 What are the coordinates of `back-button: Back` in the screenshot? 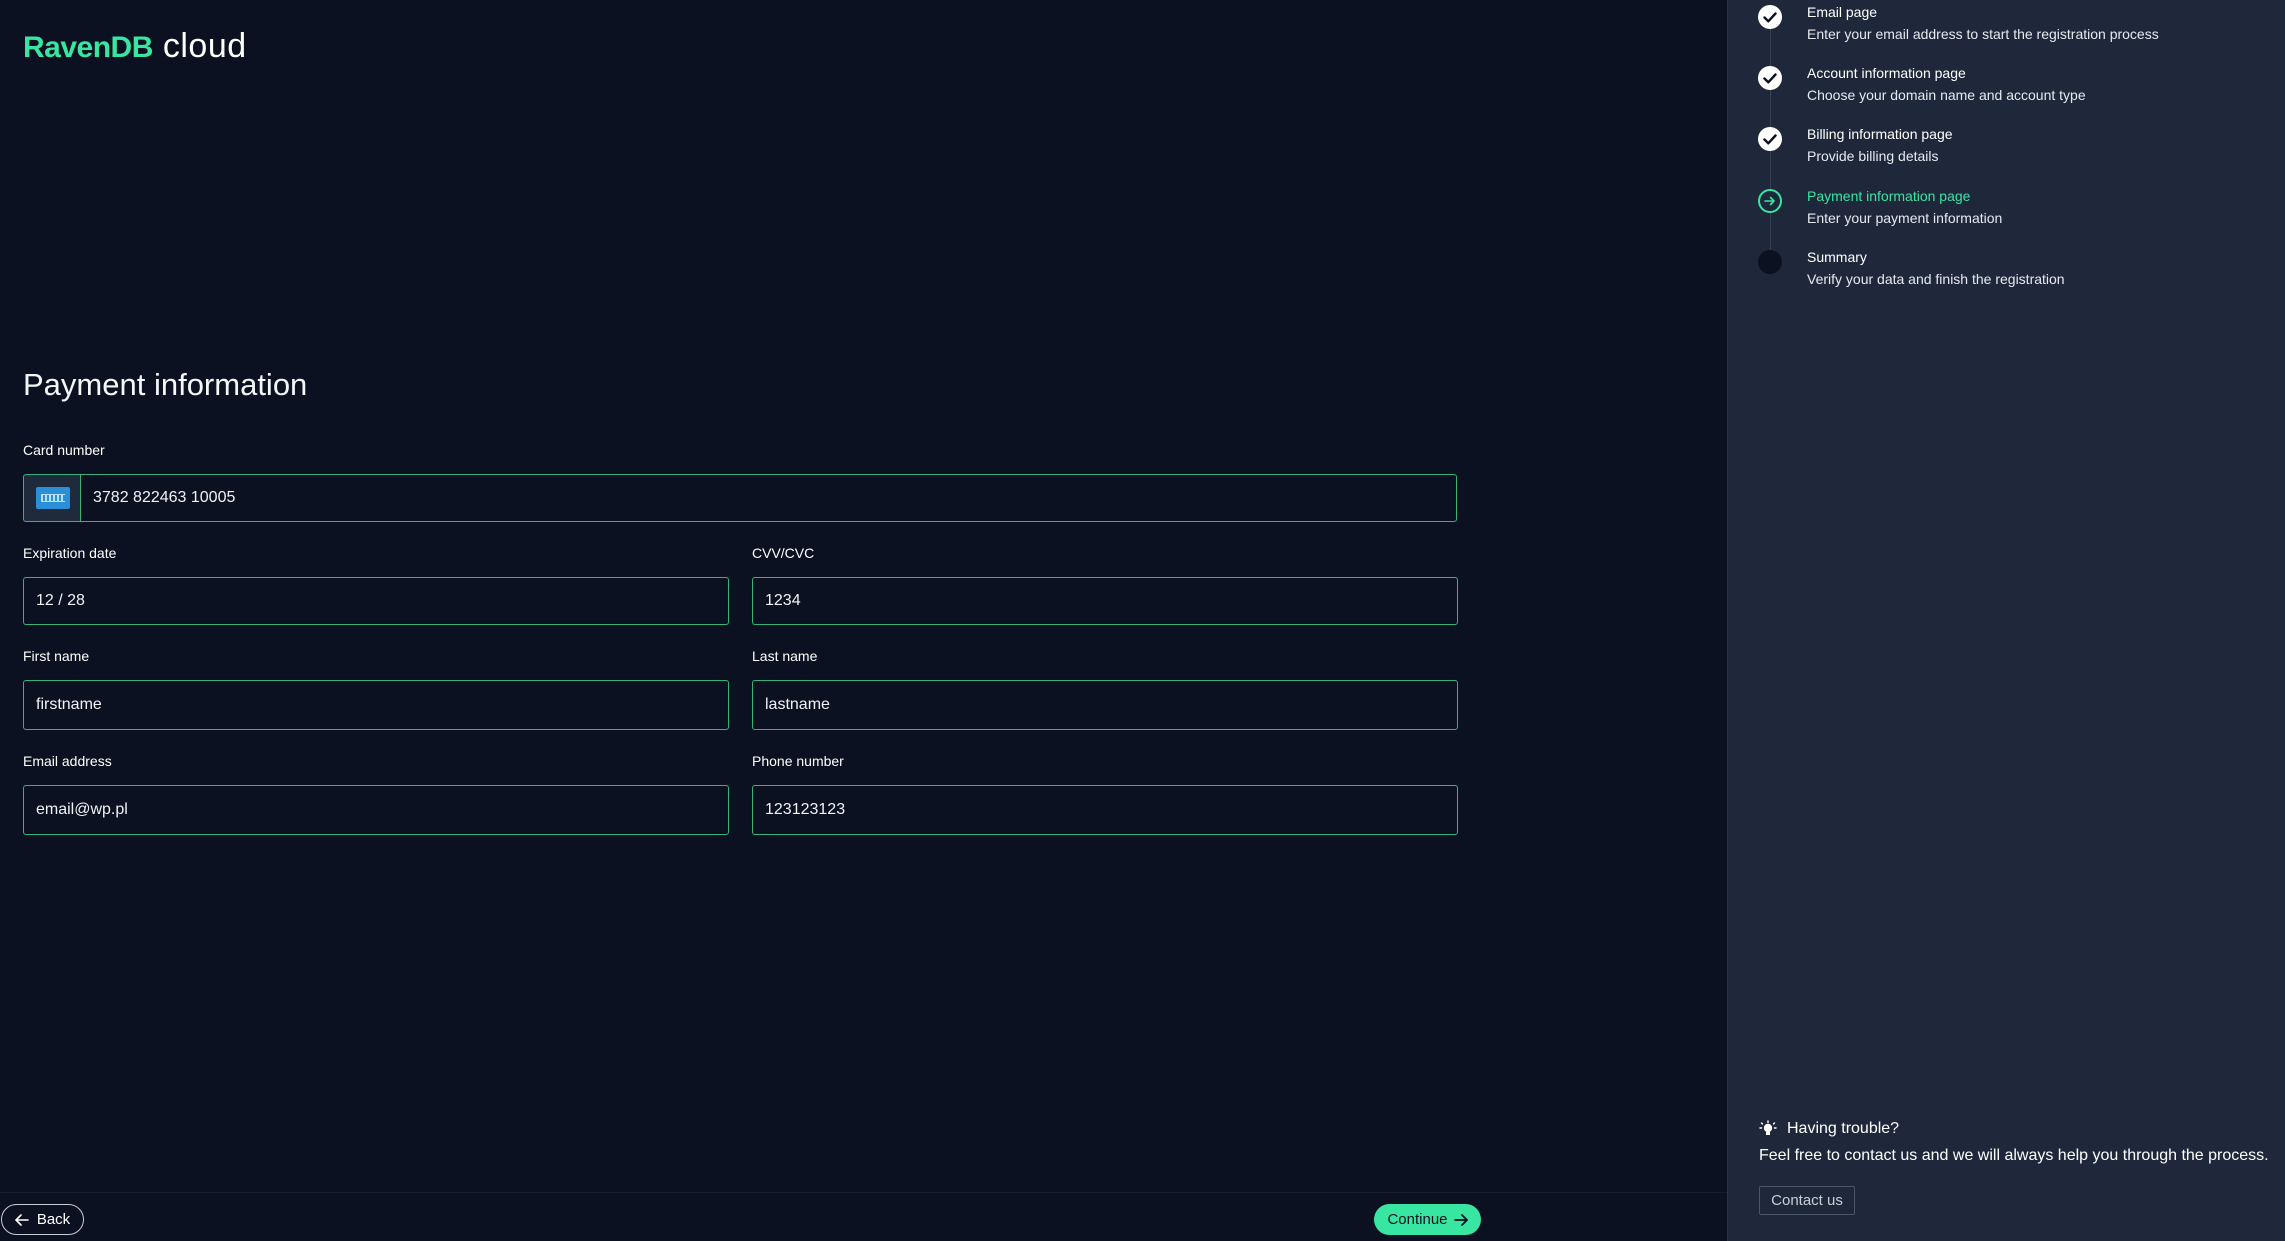 It's located at (42, 1219).